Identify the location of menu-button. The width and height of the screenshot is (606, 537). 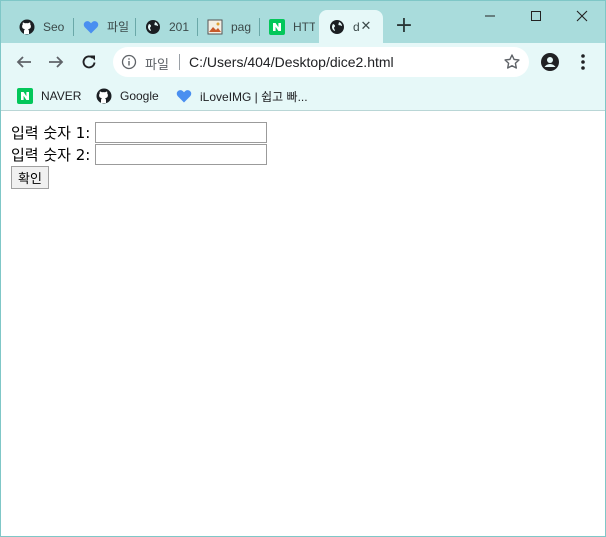
(583, 62).